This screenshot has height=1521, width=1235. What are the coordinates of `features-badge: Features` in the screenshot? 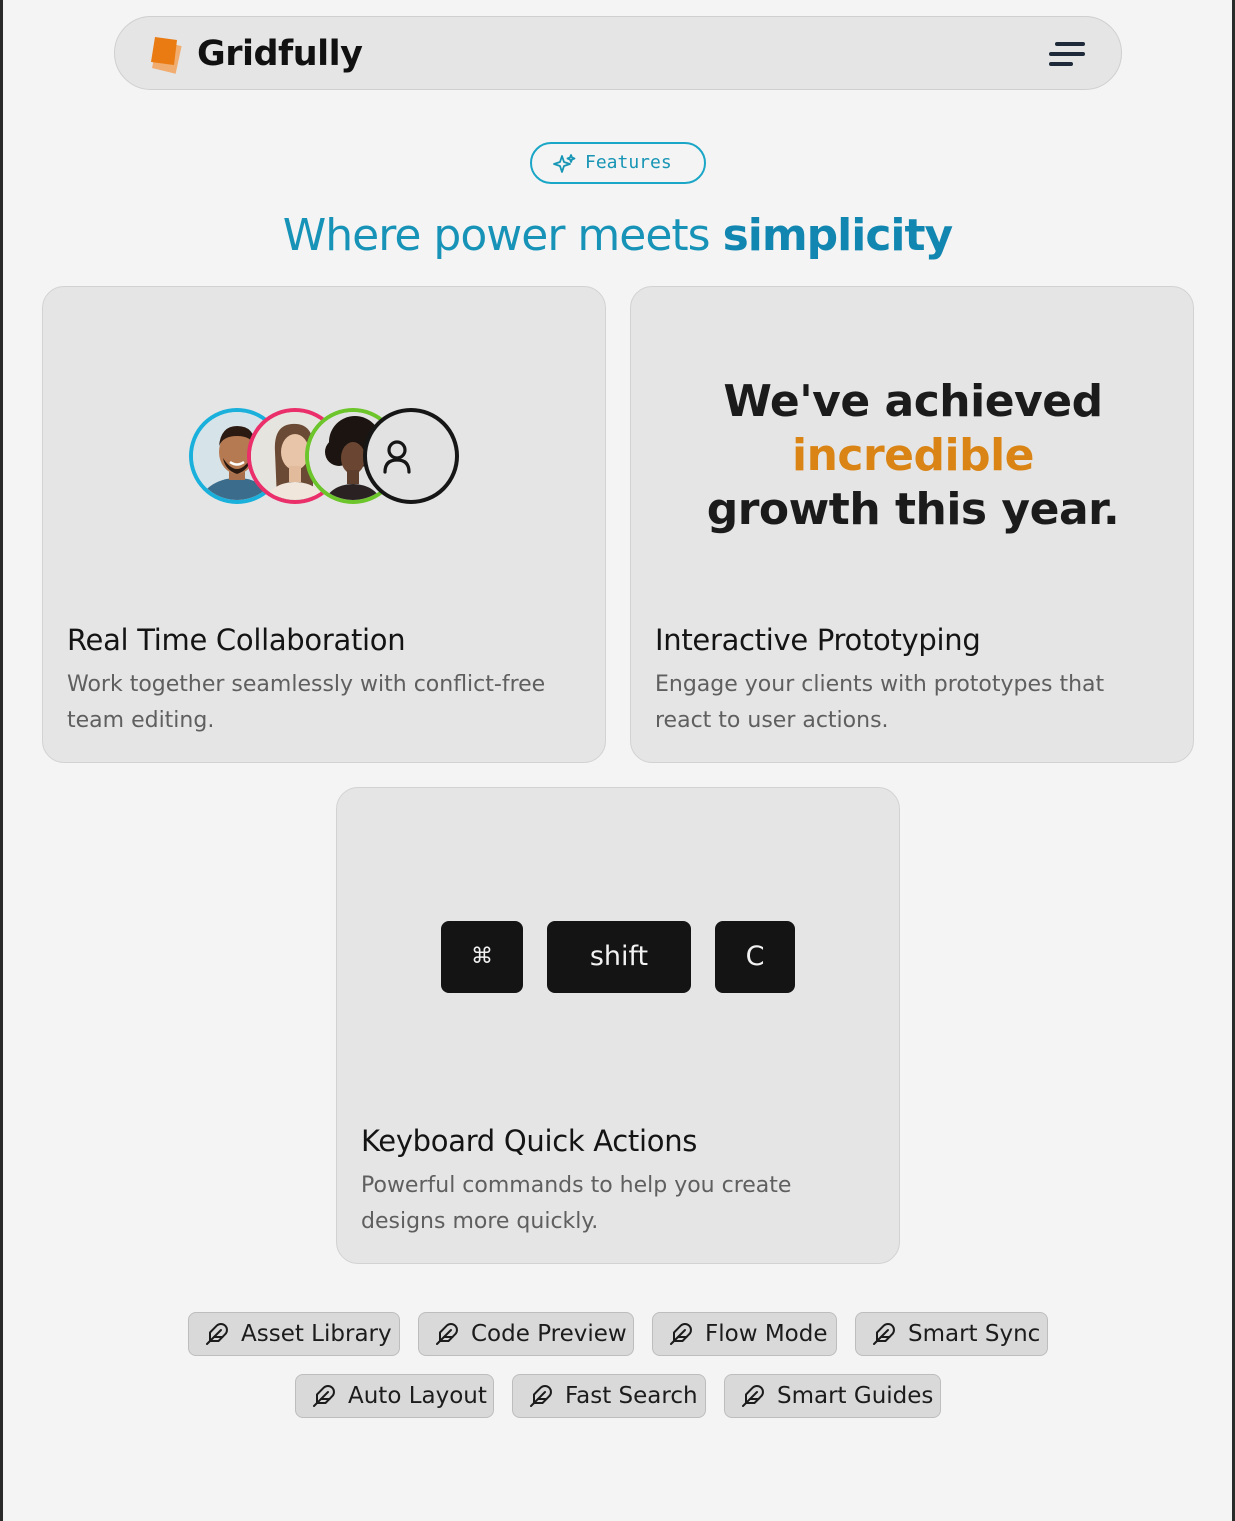 It's located at (618, 163).